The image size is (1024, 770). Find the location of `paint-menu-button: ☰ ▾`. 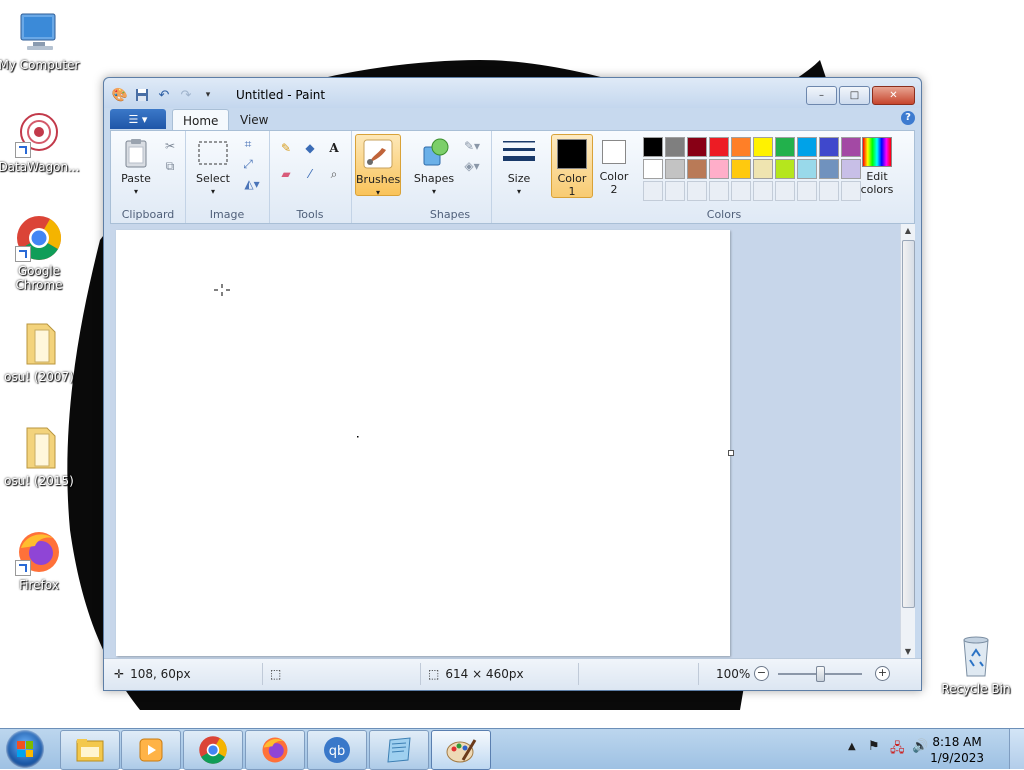

paint-menu-button: ☰ ▾ is located at coordinates (138, 119).